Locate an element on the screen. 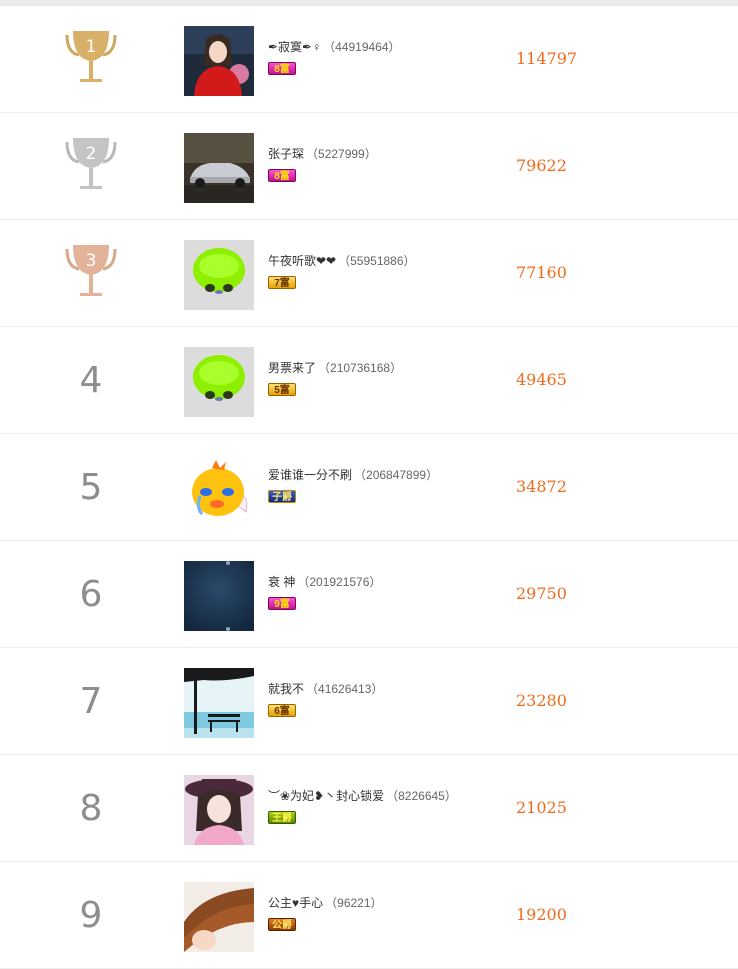 Image resolution: width=738 pixels, height=969 pixels. user-name: 公主♥手心 （96221） is located at coordinates (325, 902).